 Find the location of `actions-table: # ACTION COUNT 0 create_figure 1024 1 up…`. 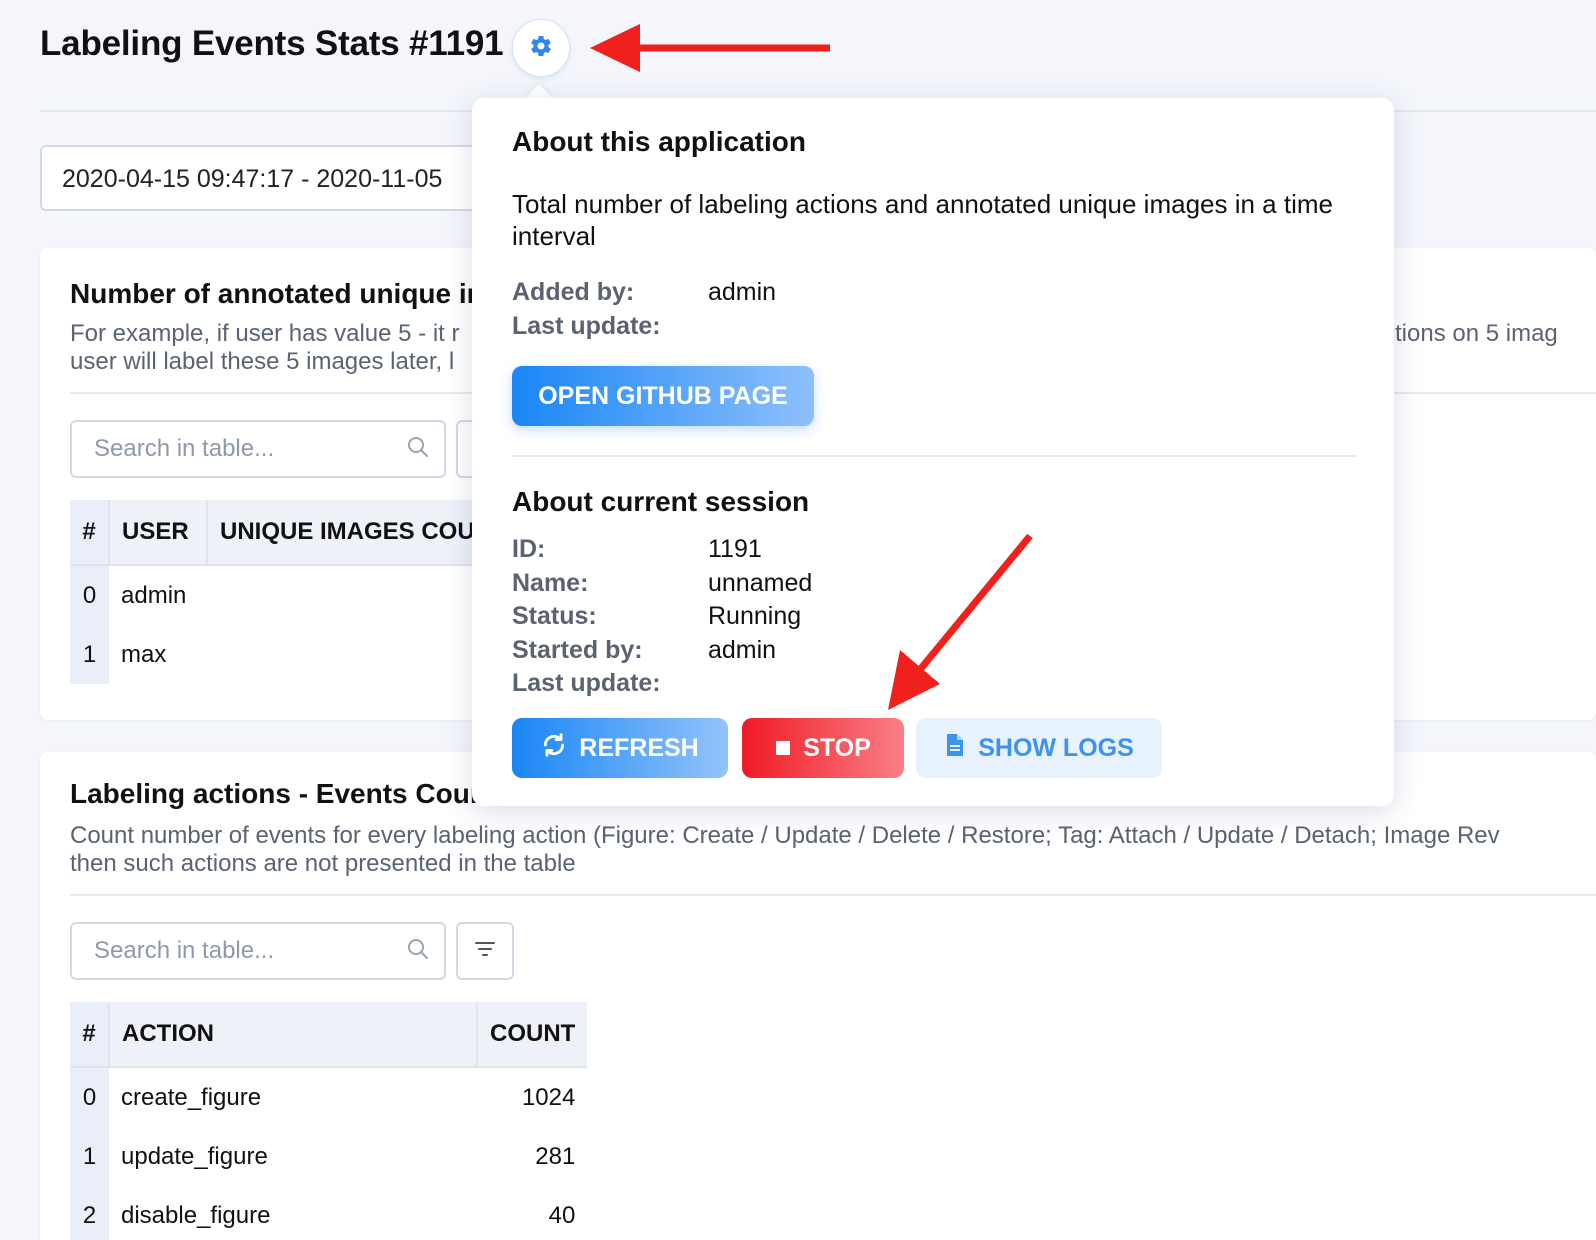

actions-table: # ACTION COUNT 0 create_figure 1024 1 up… is located at coordinates (329, 1121).